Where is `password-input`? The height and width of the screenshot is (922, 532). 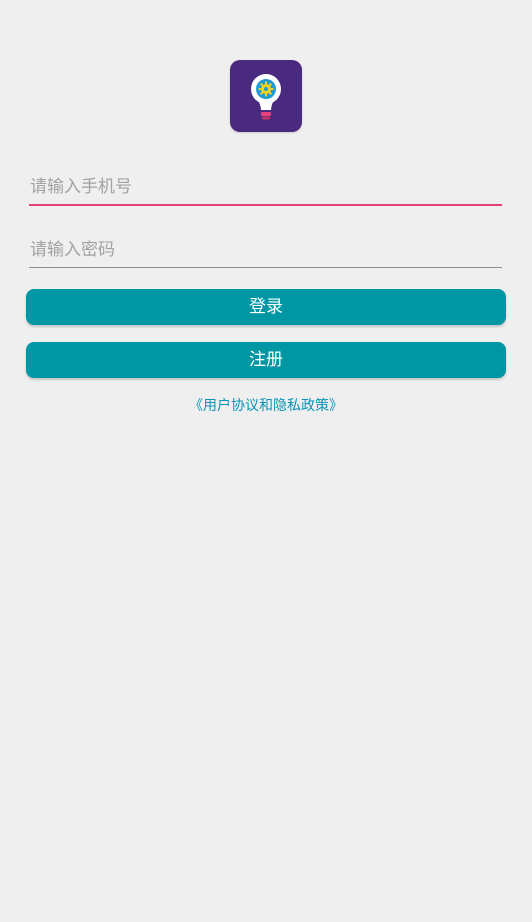 password-input is located at coordinates (265, 250).